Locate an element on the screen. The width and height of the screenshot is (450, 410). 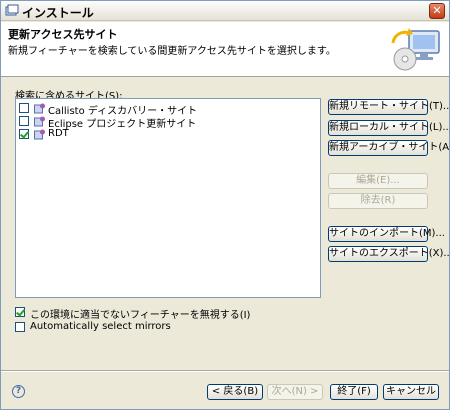
update-wizard-icon is located at coordinates (415, 49).